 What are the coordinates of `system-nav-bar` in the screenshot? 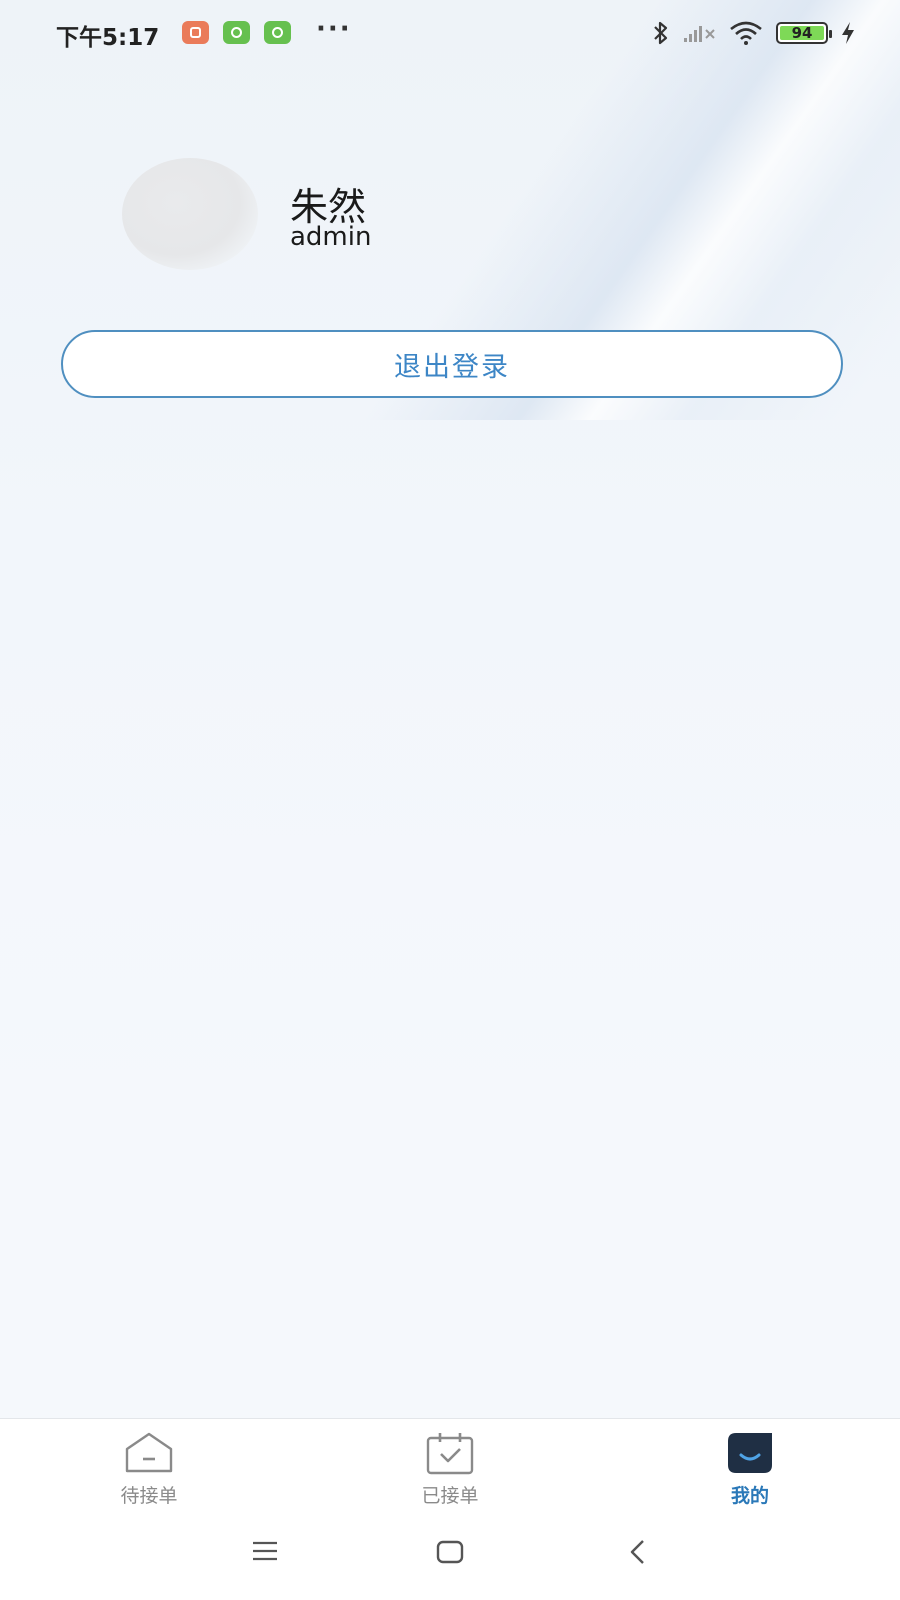 It's located at (450, 1555).